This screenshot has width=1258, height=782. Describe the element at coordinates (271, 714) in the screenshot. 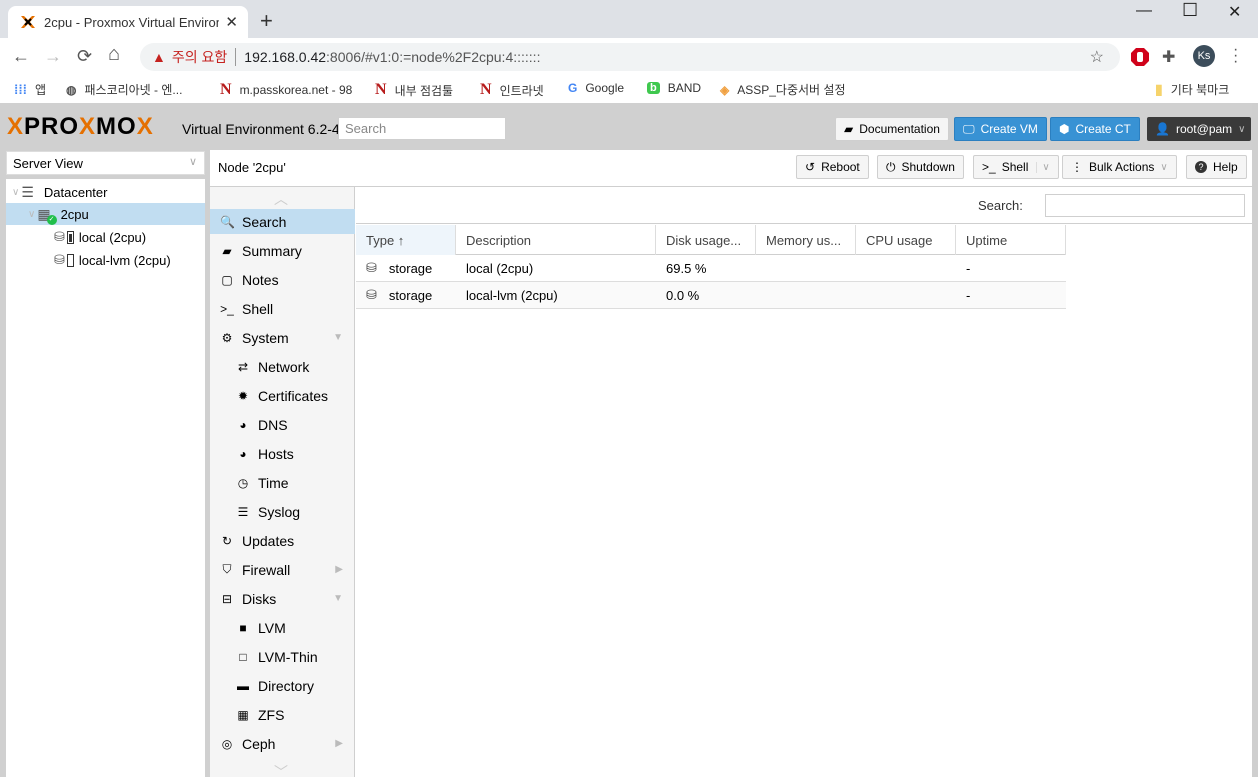

I see `nav-item-label: ZFS` at that location.